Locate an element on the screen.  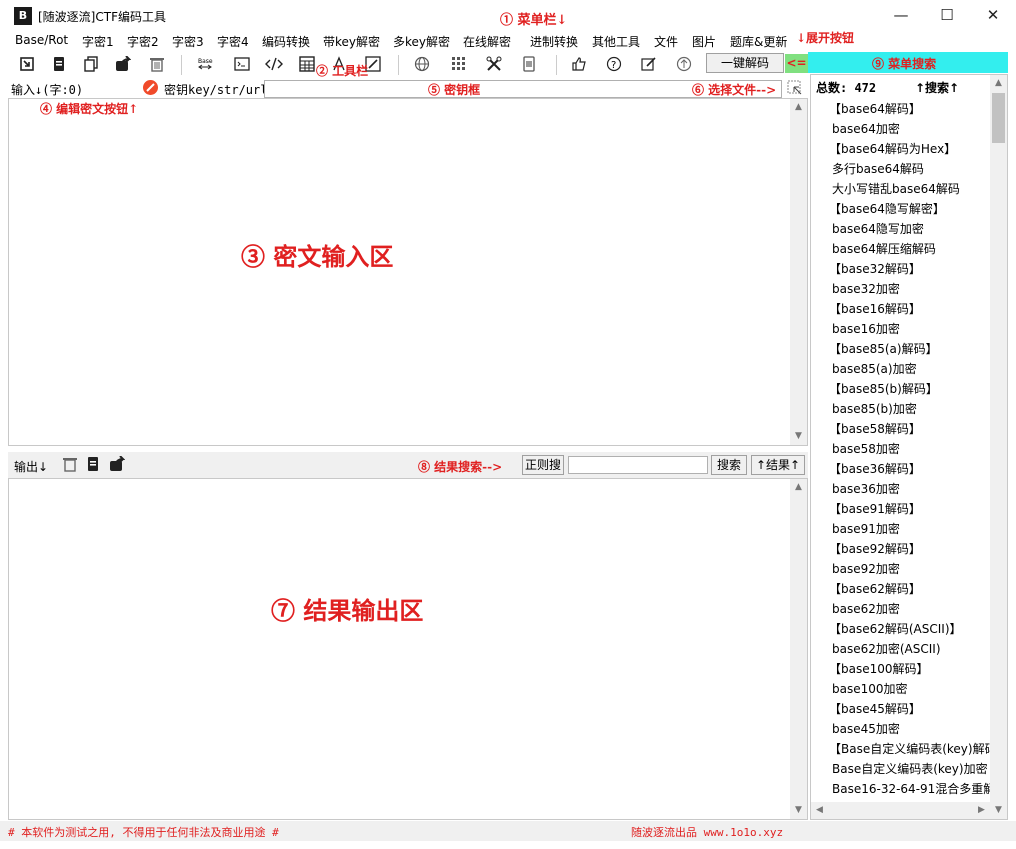
menu-zimi4: 字密4 is located at coordinates (233, 41).